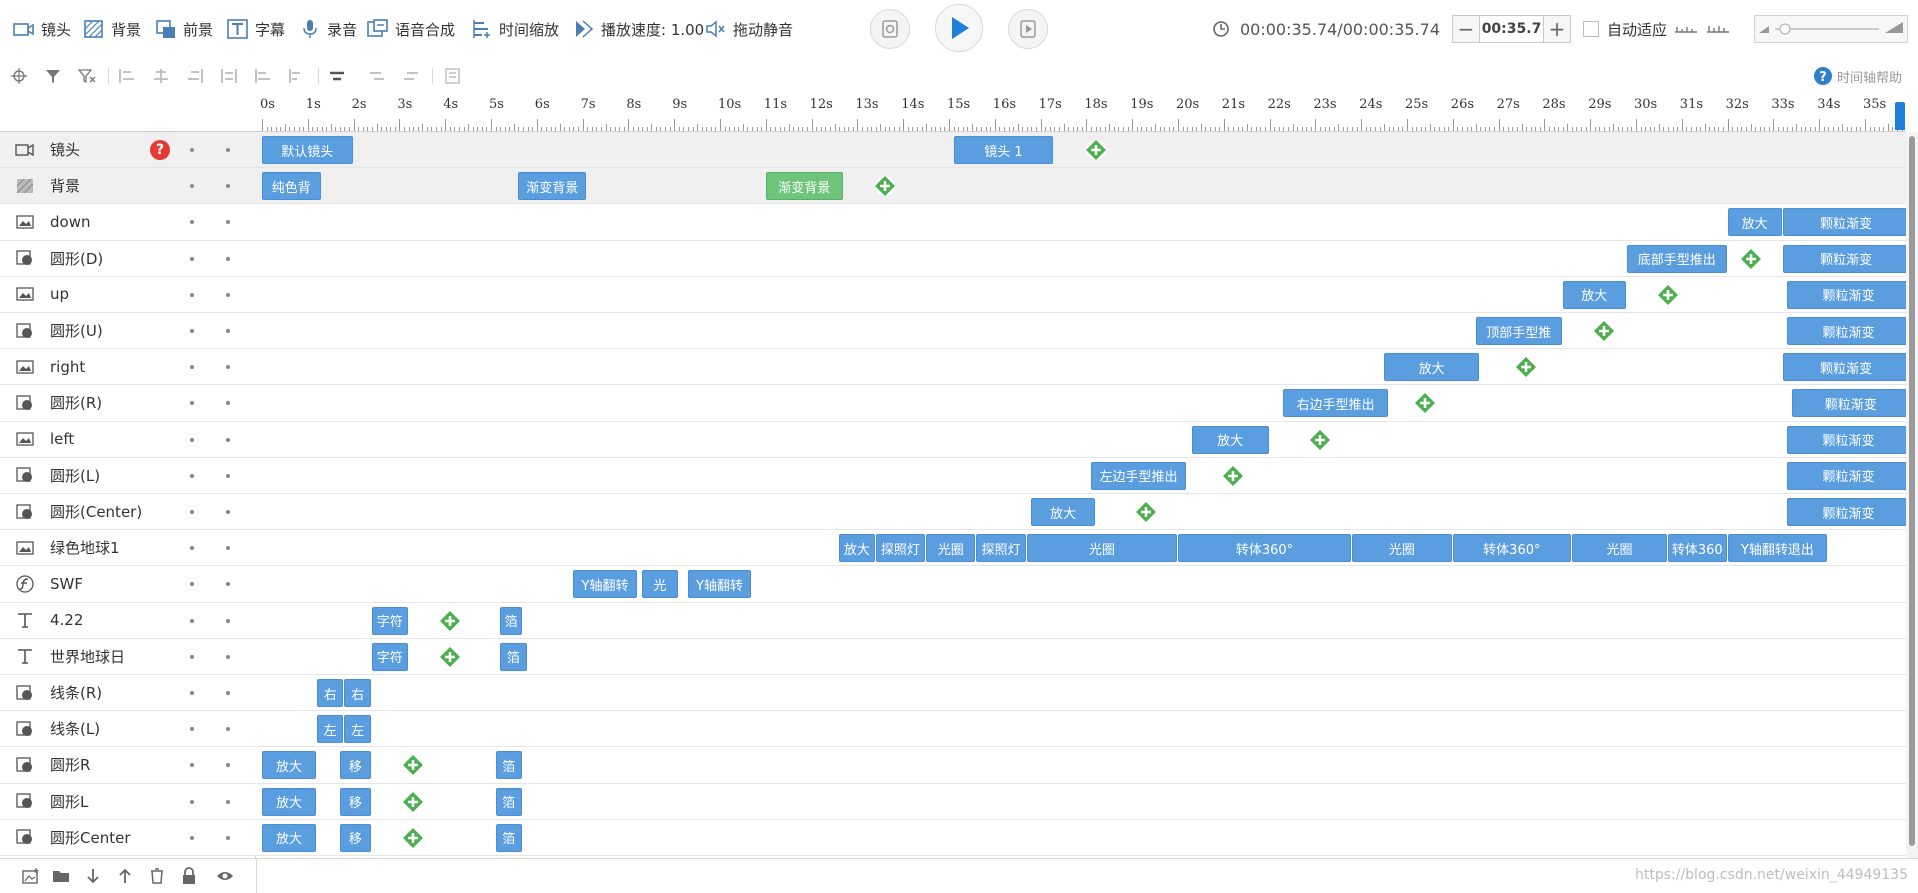 This screenshot has width=1918, height=893. I want to click on track-lane: 默认镜头 镜头 1, so click(1081, 150).